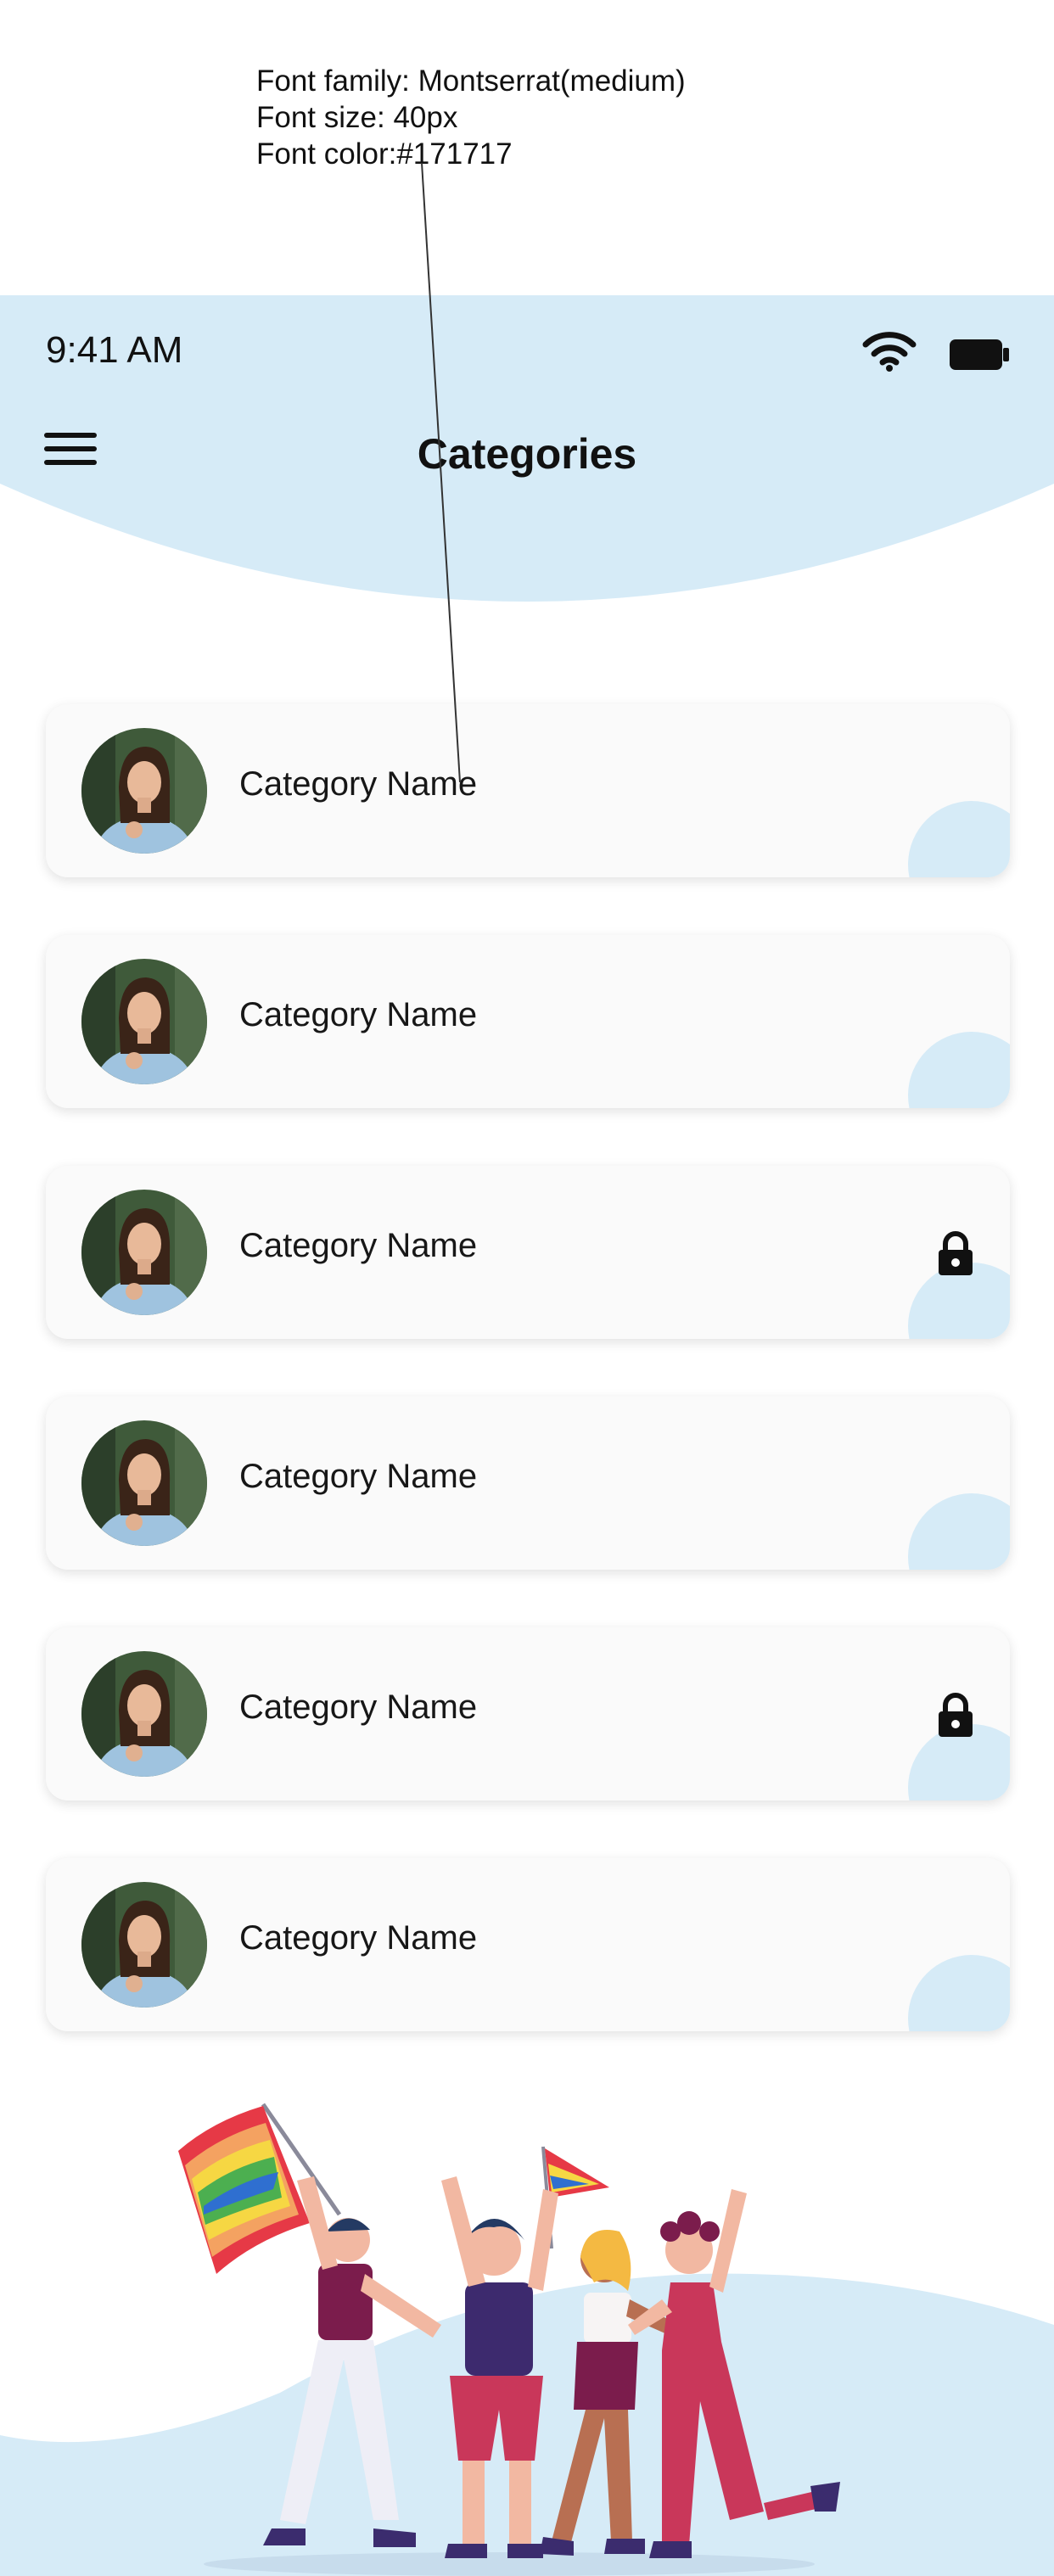 The image size is (1054, 2576). Describe the element at coordinates (115, 350) in the screenshot. I see `status-time: 9:41 AM` at that location.